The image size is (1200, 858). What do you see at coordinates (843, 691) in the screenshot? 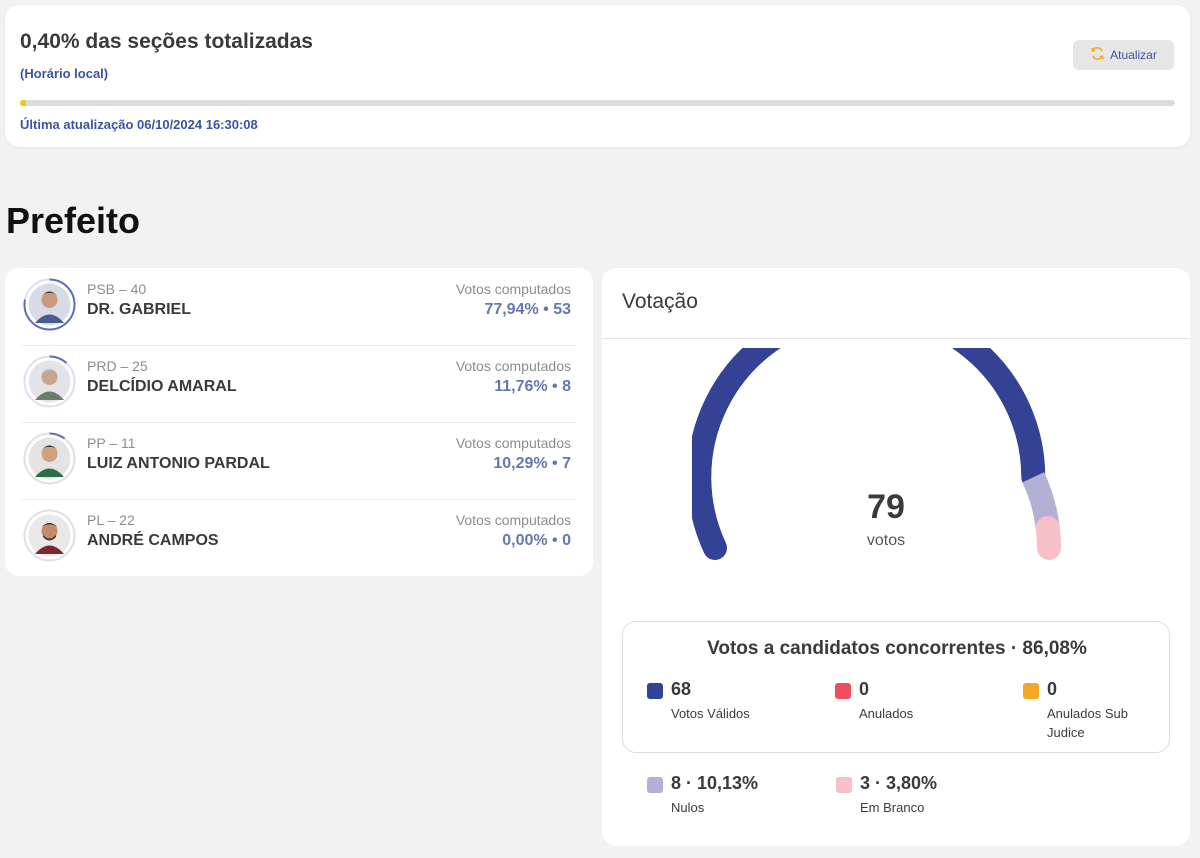
I see `legend-swatch-annulled` at bounding box center [843, 691].